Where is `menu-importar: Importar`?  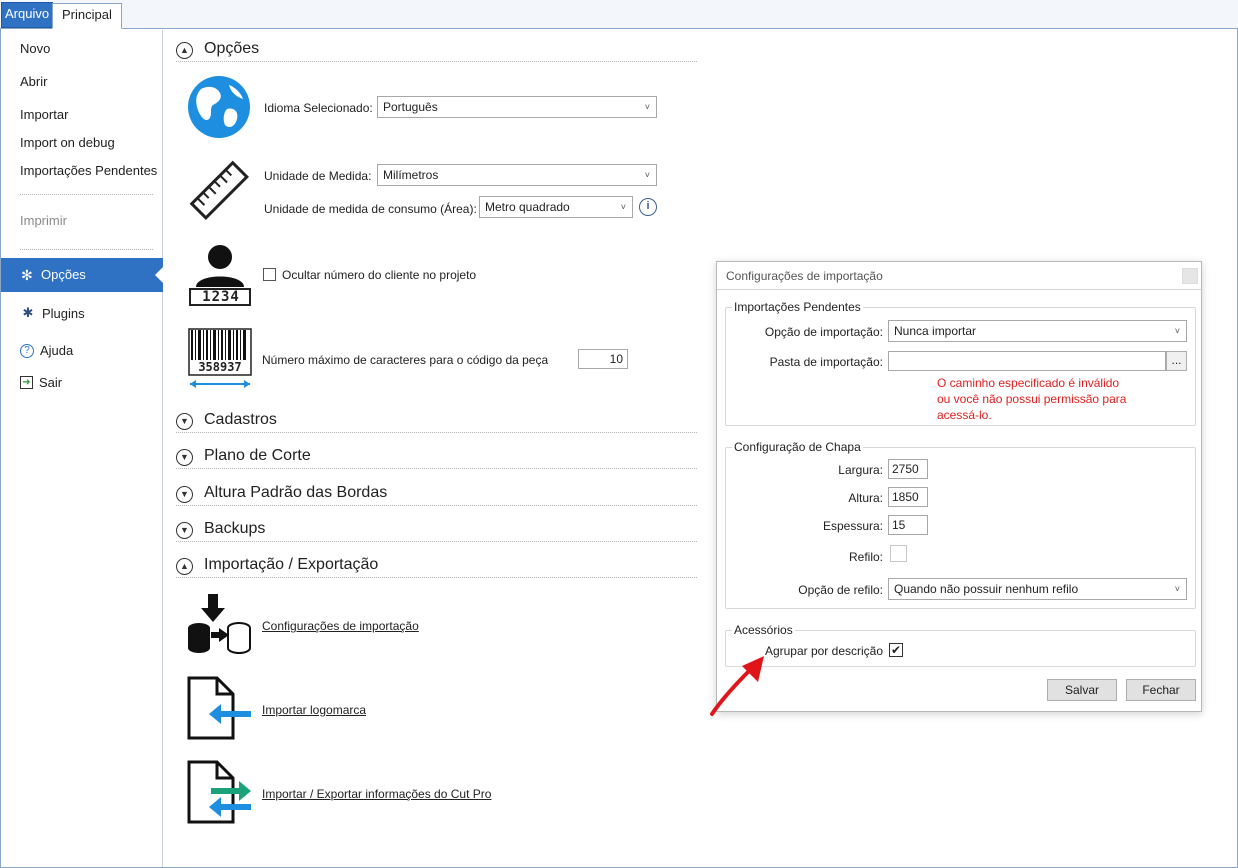
menu-importar: Importar is located at coordinates (44, 114).